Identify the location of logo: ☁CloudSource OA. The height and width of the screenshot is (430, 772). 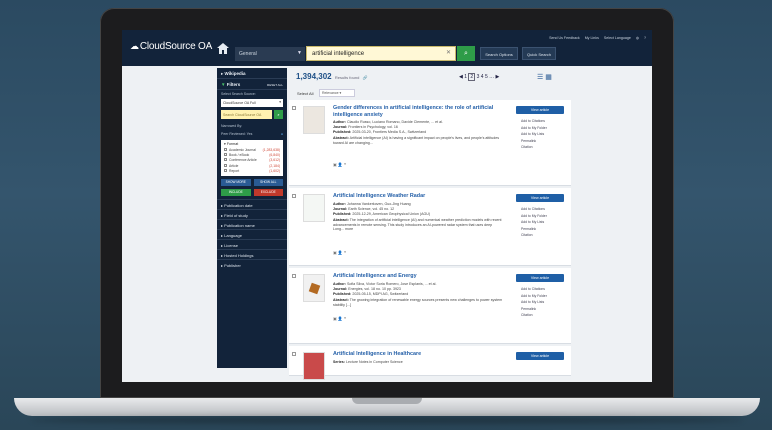
(171, 46).